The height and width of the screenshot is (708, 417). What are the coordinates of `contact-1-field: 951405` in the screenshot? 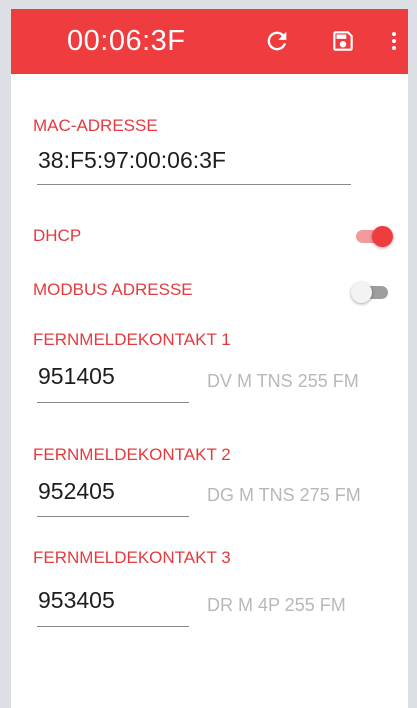 It's located at (76, 376).